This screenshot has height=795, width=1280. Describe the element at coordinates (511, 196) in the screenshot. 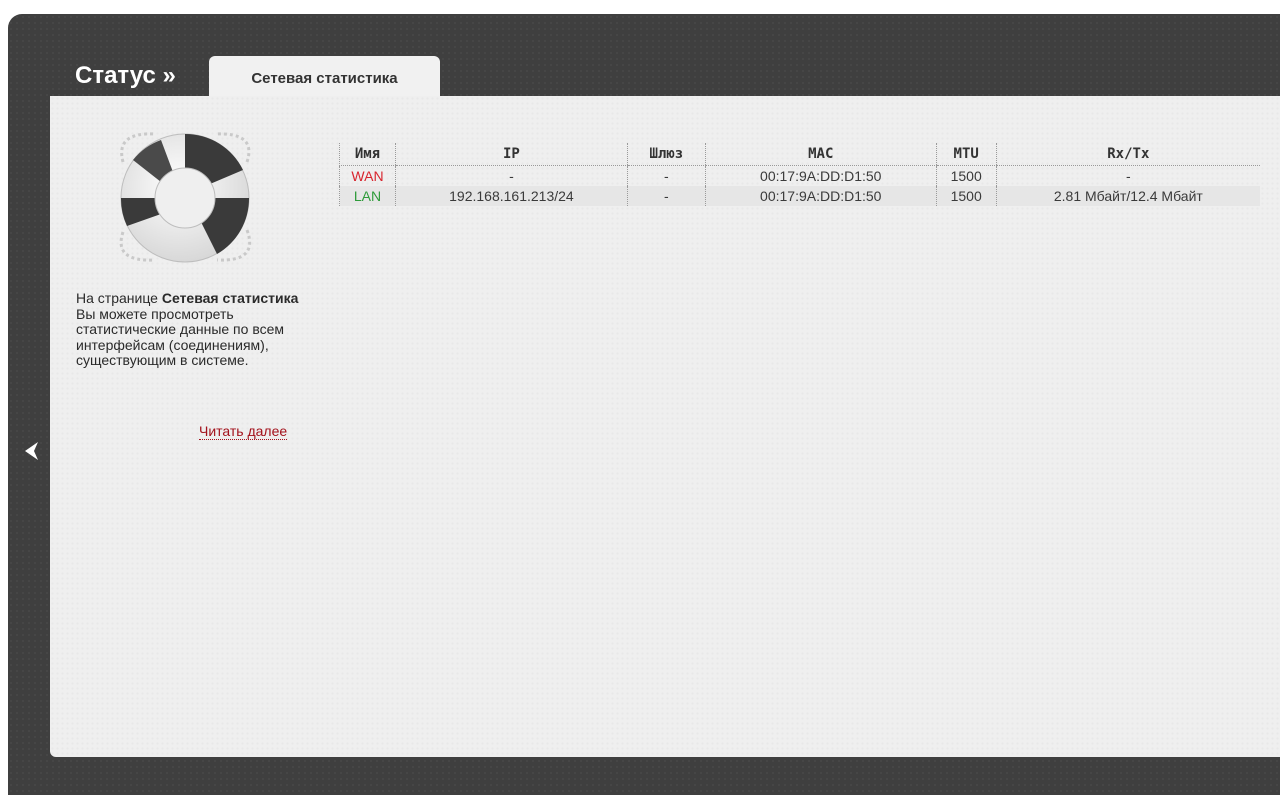

I see `interface-ip: 192.168.161.213/24` at that location.